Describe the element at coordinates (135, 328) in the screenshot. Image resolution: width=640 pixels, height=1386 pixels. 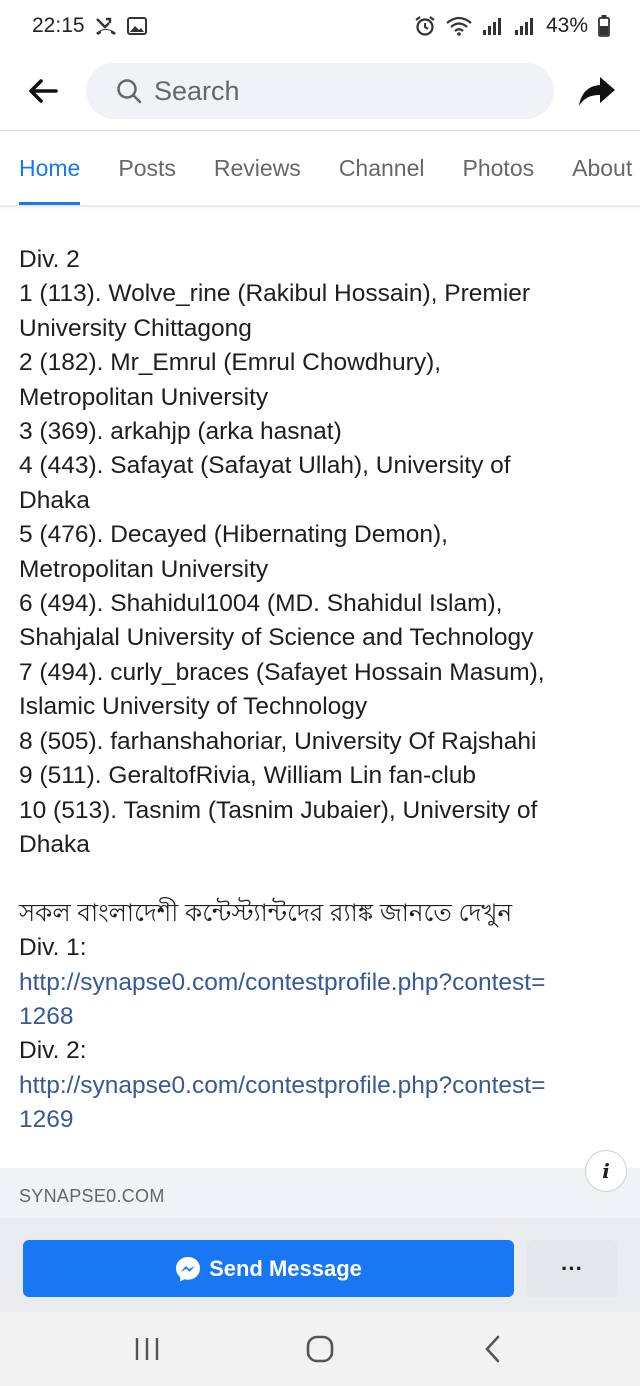
I see `rank-line: University Chittagong` at that location.